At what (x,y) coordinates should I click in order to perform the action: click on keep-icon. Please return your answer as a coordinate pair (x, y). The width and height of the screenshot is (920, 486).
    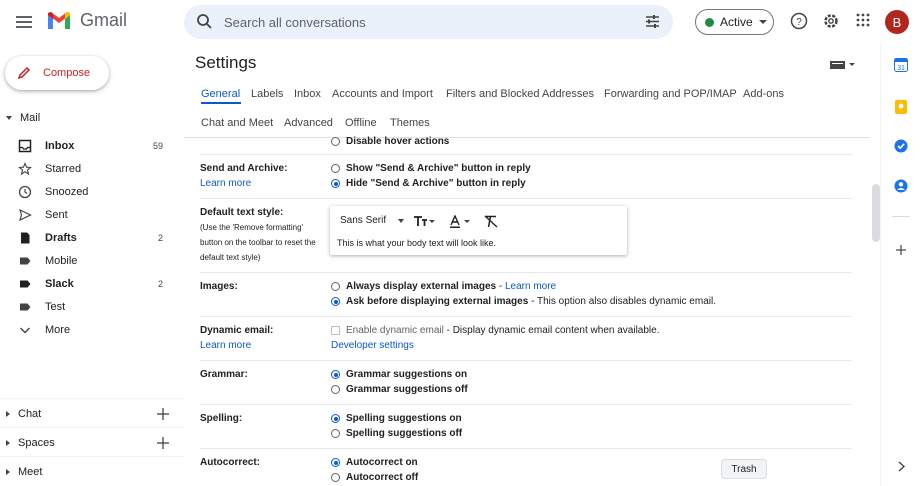
    Looking at the image, I should click on (901, 107).